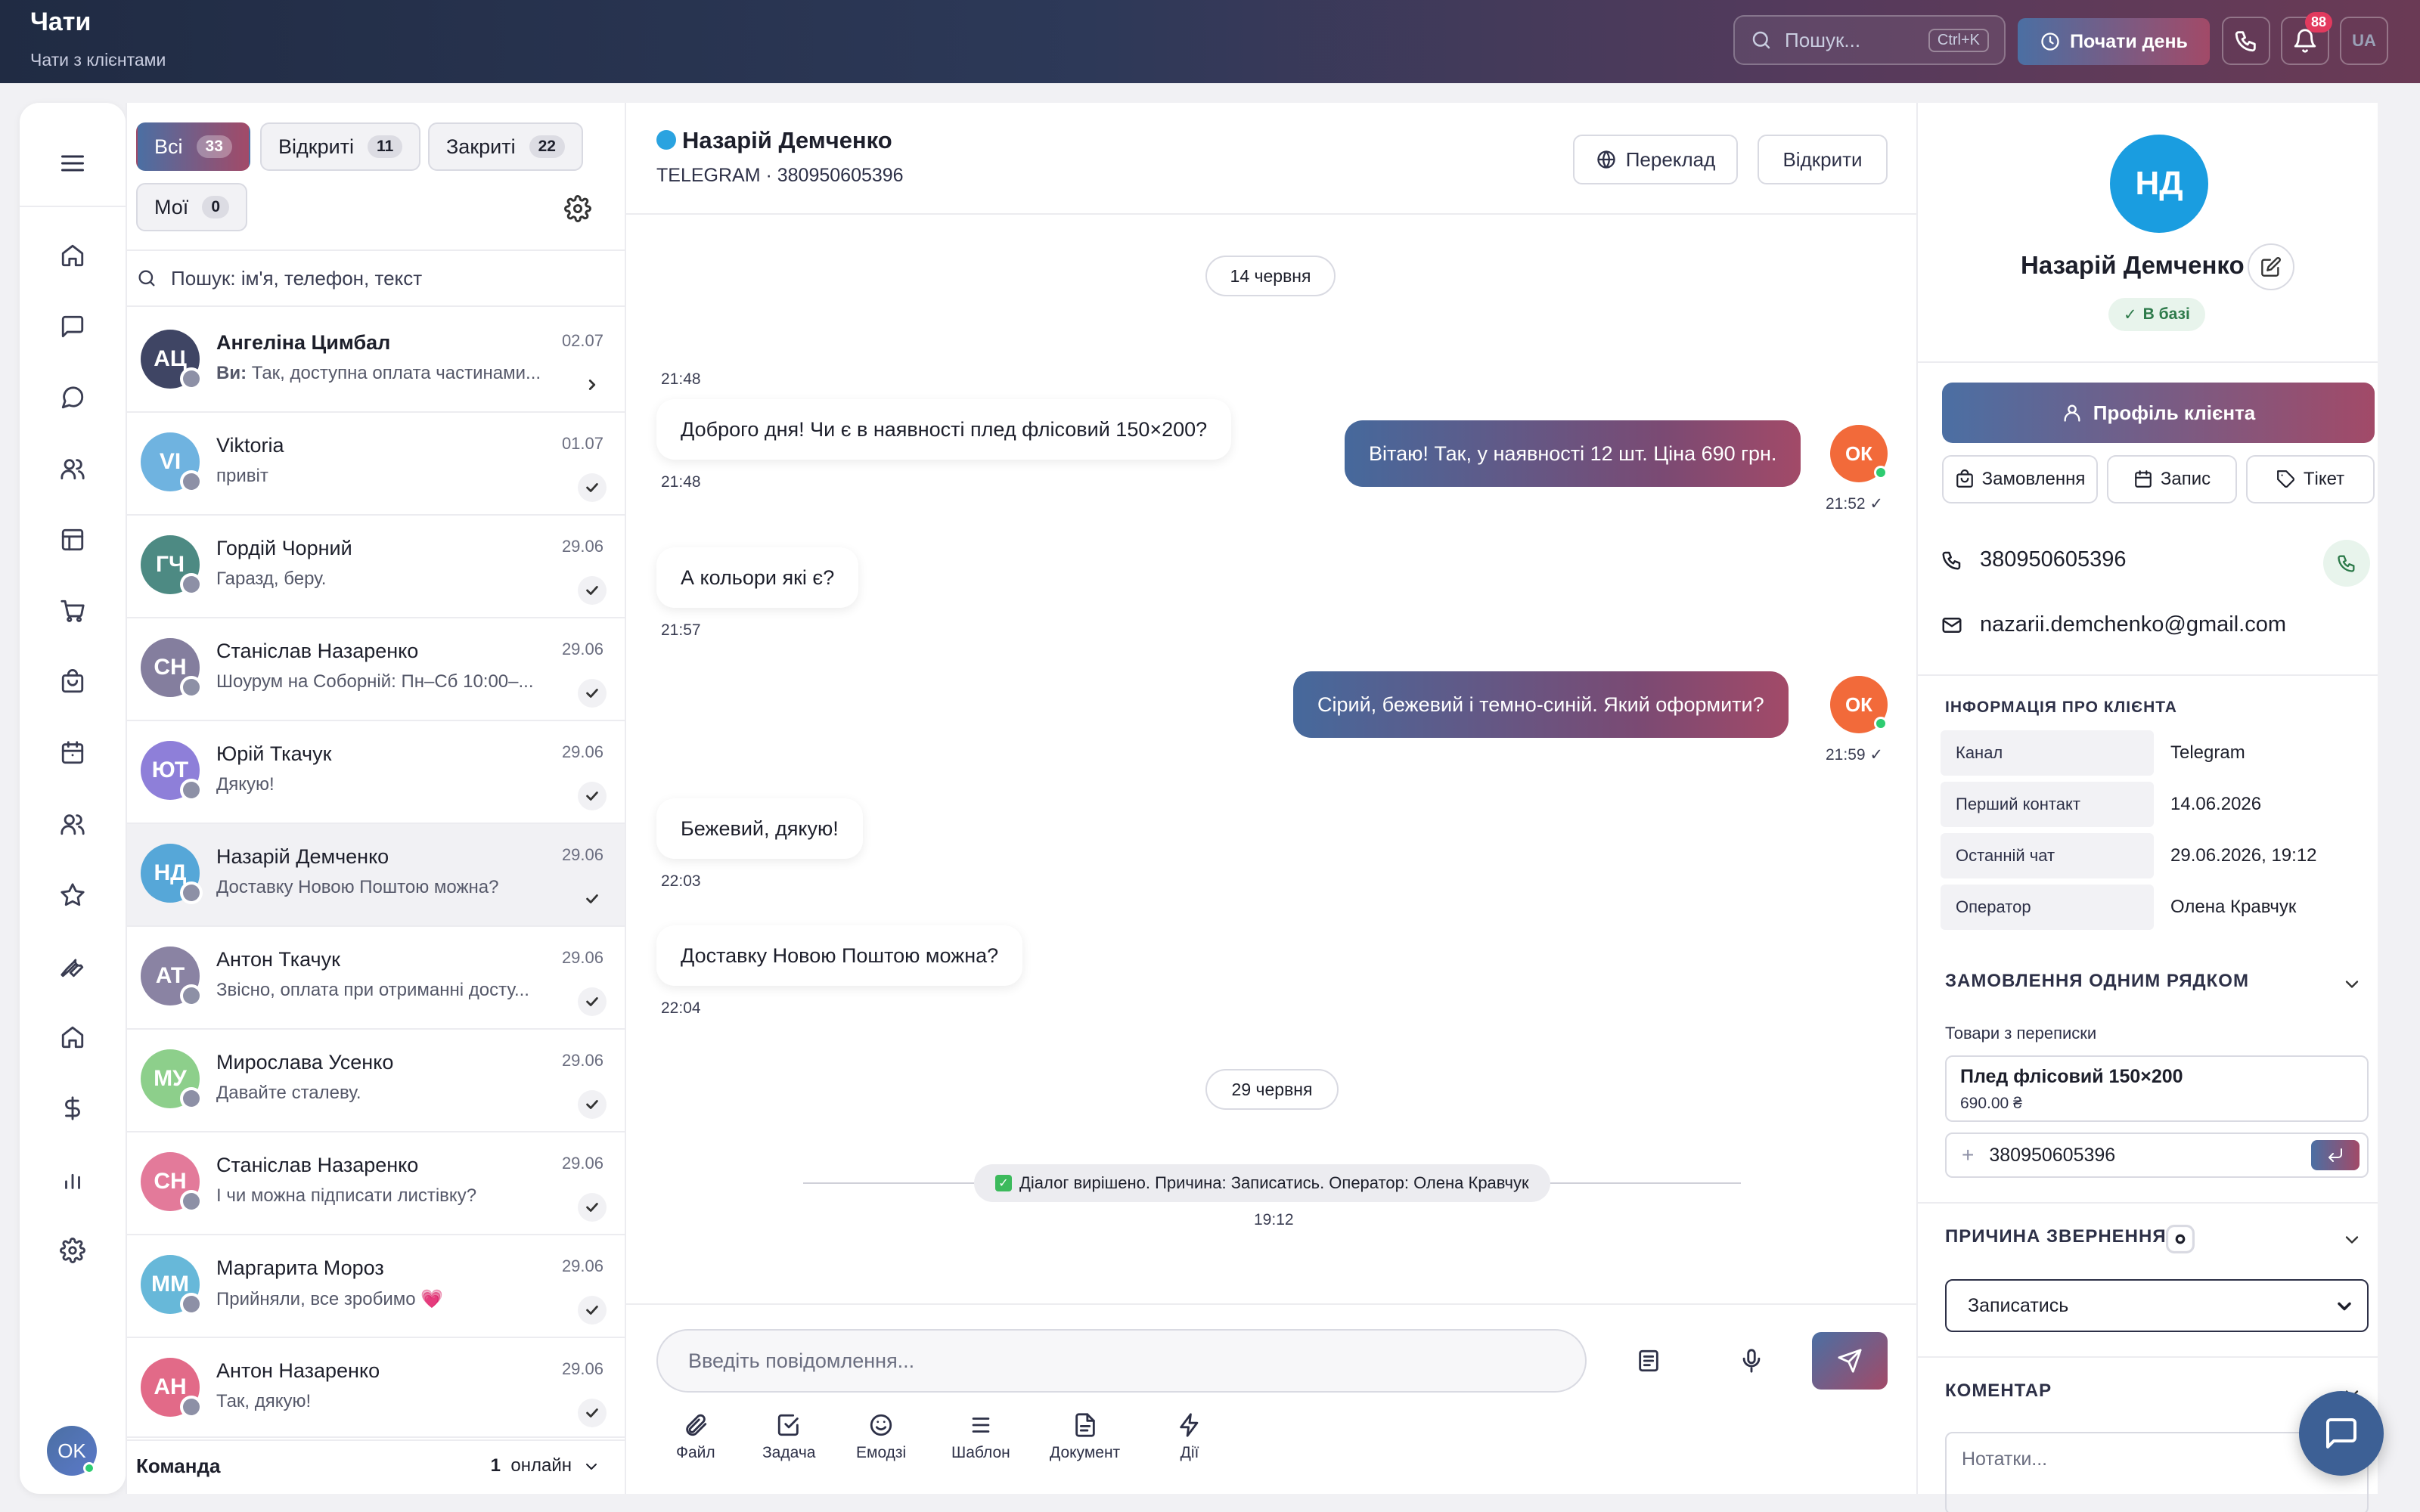  I want to click on chevron-right-icon, so click(592, 384).